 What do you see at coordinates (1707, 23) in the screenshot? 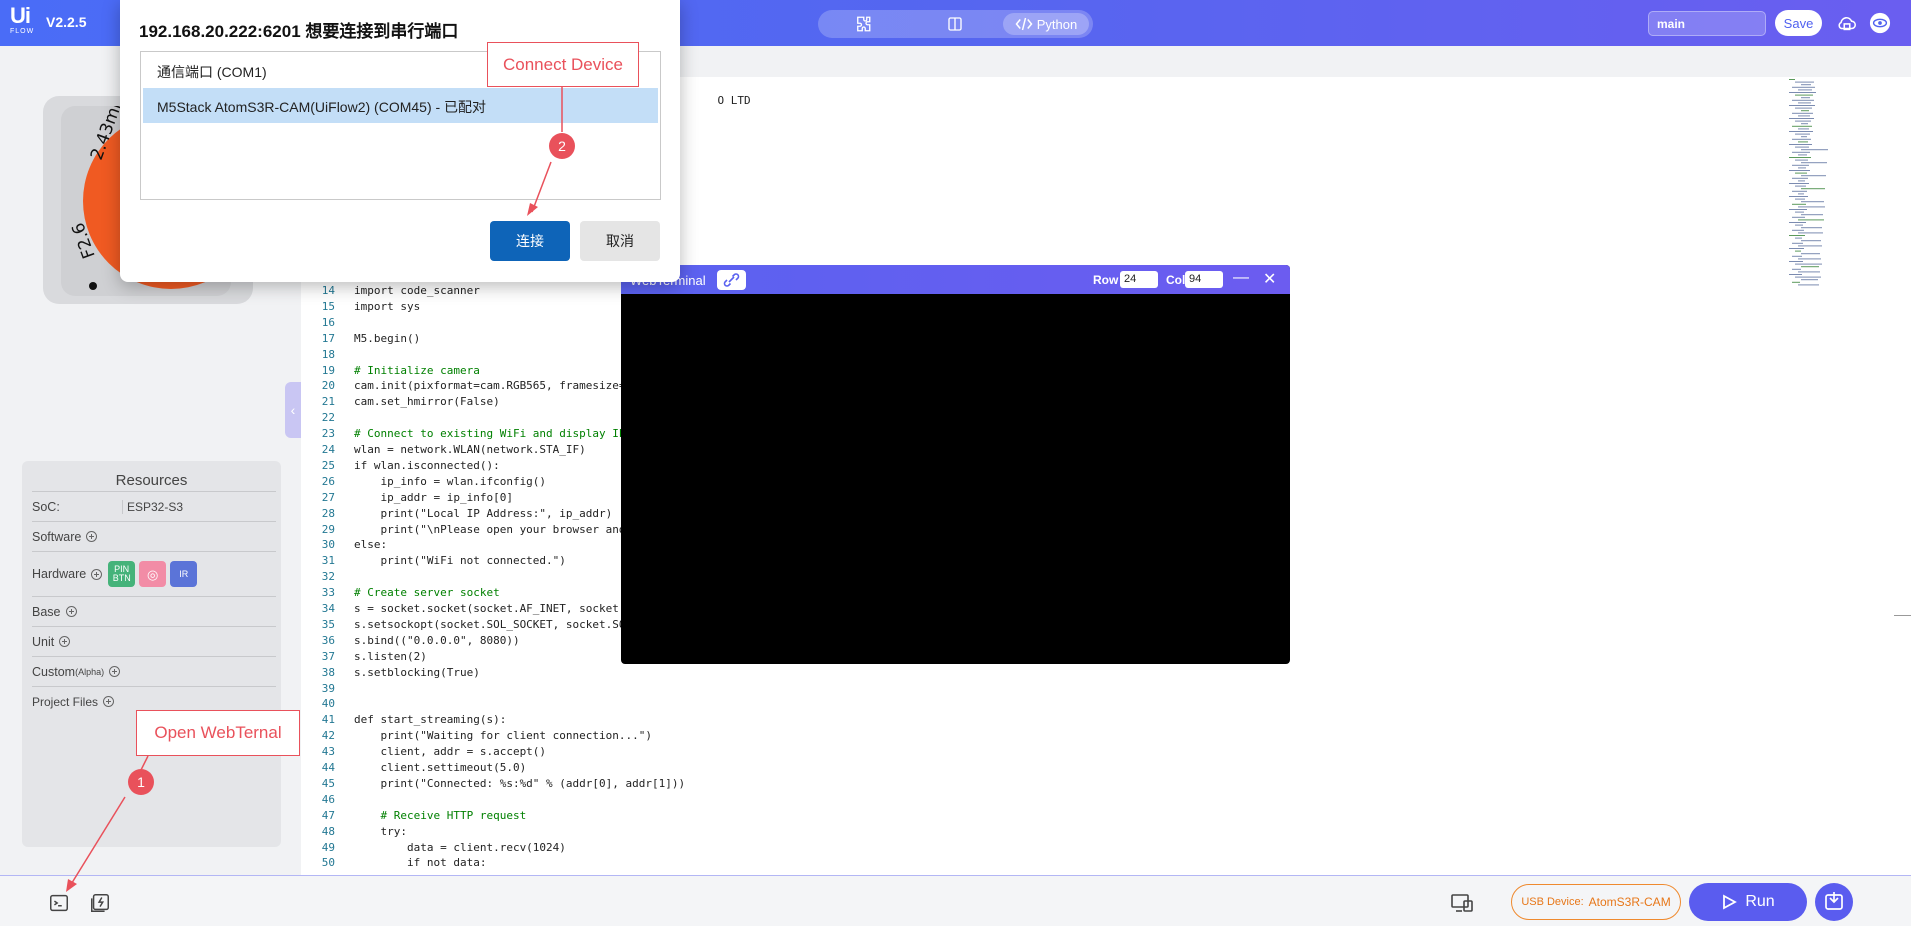
I see `project-name-input: main` at bounding box center [1707, 23].